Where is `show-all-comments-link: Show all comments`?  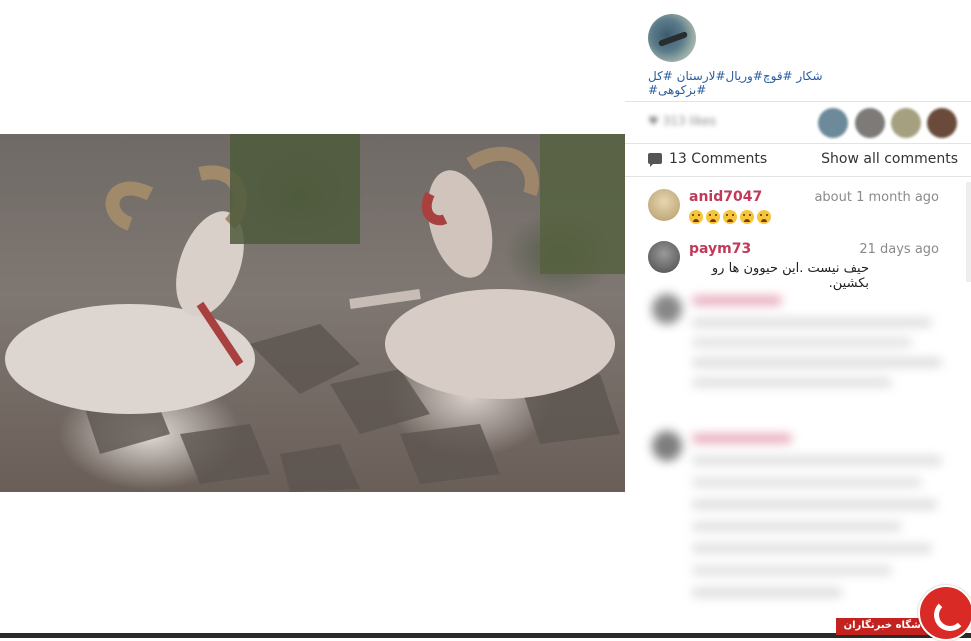 show-all-comments-link: Show all comments is located at coordinates (889, 159).